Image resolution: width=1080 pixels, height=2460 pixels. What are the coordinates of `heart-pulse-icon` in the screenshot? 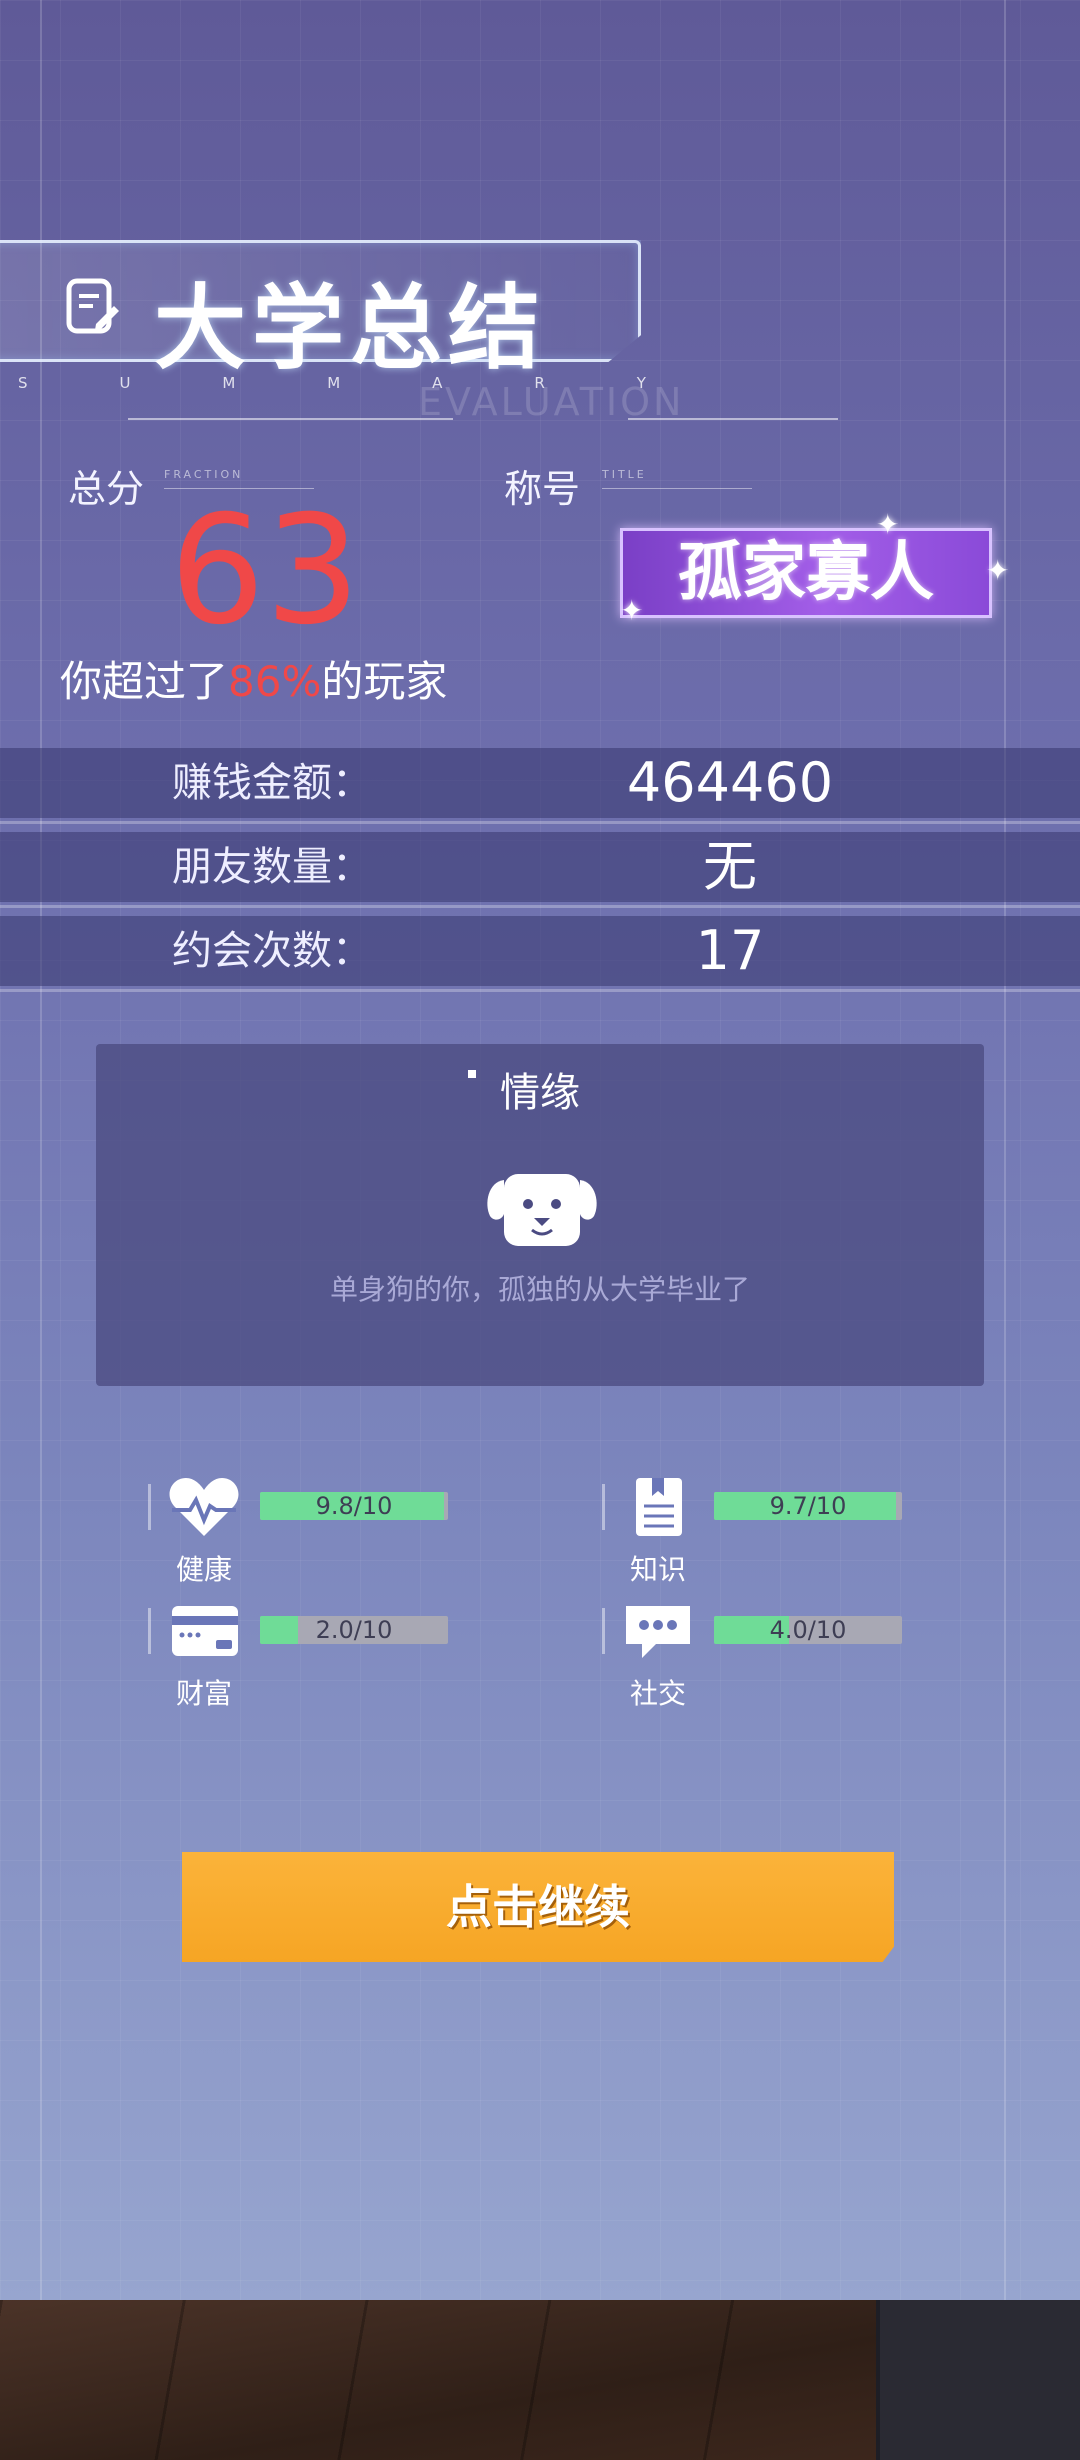 It's located at (204, 1507).